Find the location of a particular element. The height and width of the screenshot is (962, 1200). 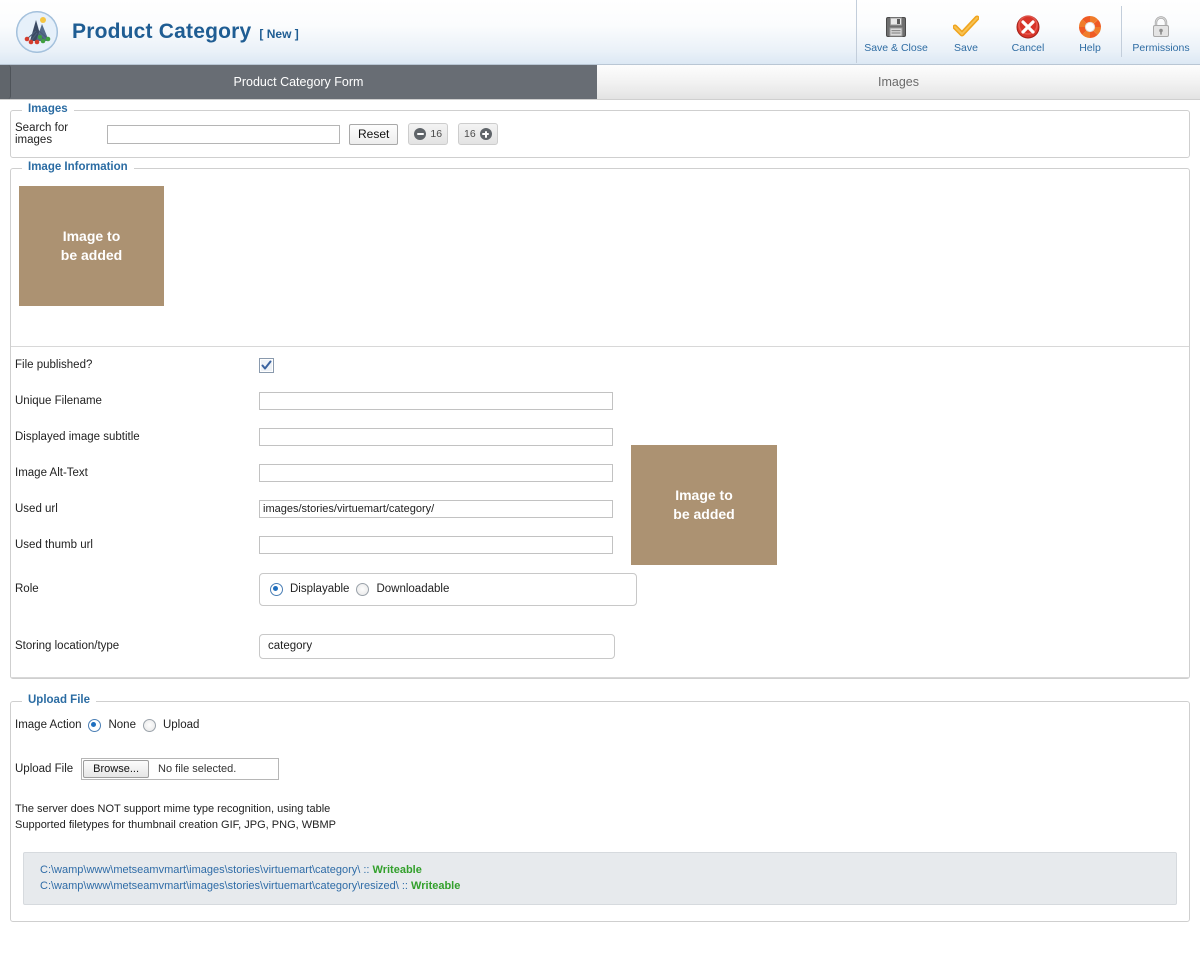

page-title: Product Category is located at coordinates (162, 31).